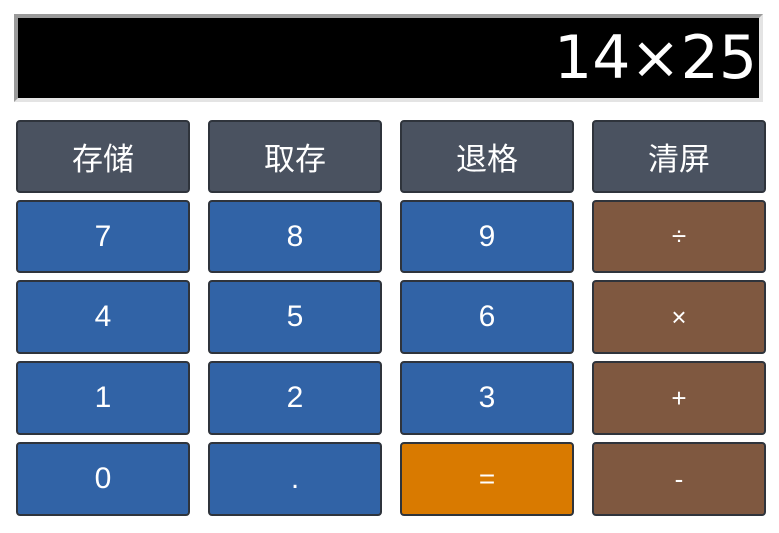 Image resolution: width=779 pixels, height=533 pixels. I want to click on digit-7-button: 7, so click(103, 236).